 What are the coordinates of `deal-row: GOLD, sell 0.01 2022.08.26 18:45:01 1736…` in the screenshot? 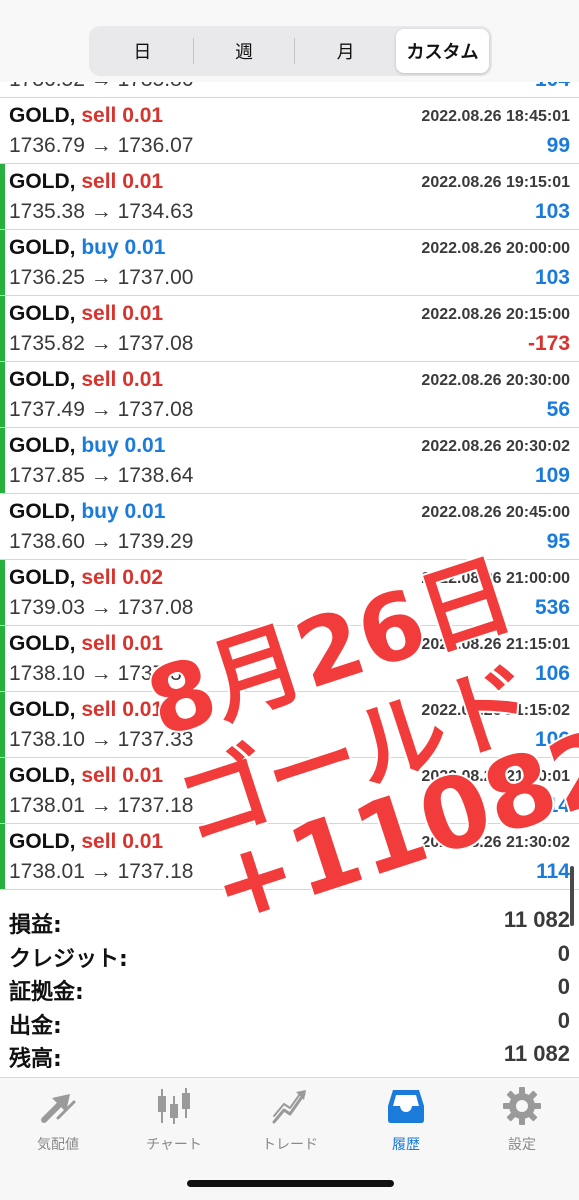 It's located at (289, 131).